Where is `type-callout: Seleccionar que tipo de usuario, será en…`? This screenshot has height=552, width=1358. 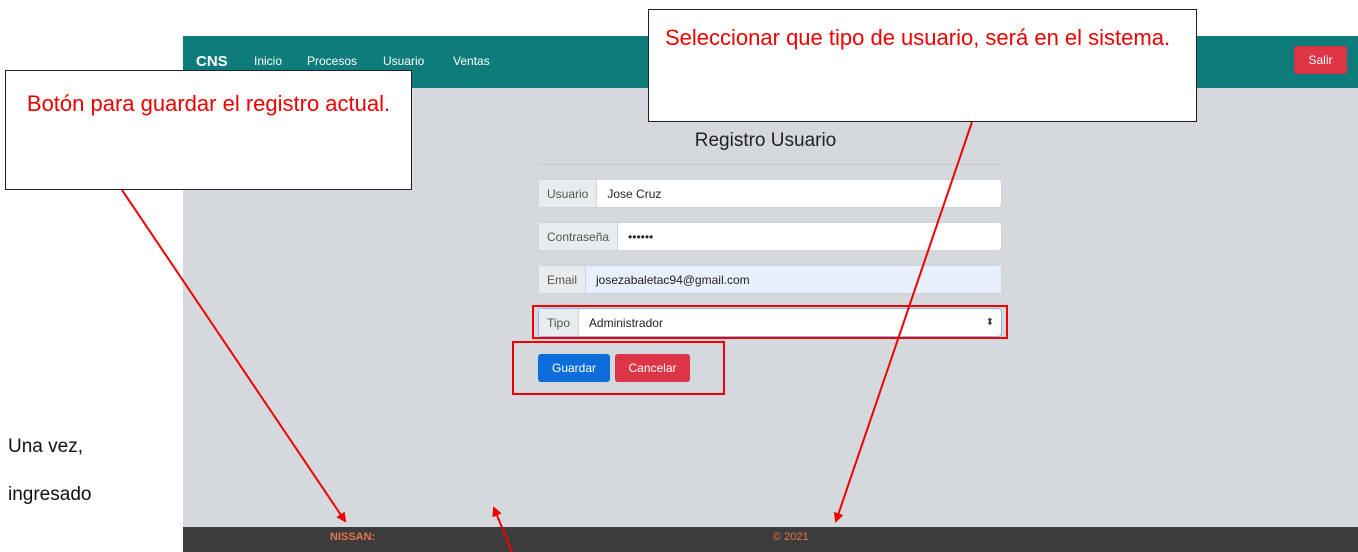
type-callout: Seleccionar que tipo de usuario, será en… is located at coordinates (922, 65).